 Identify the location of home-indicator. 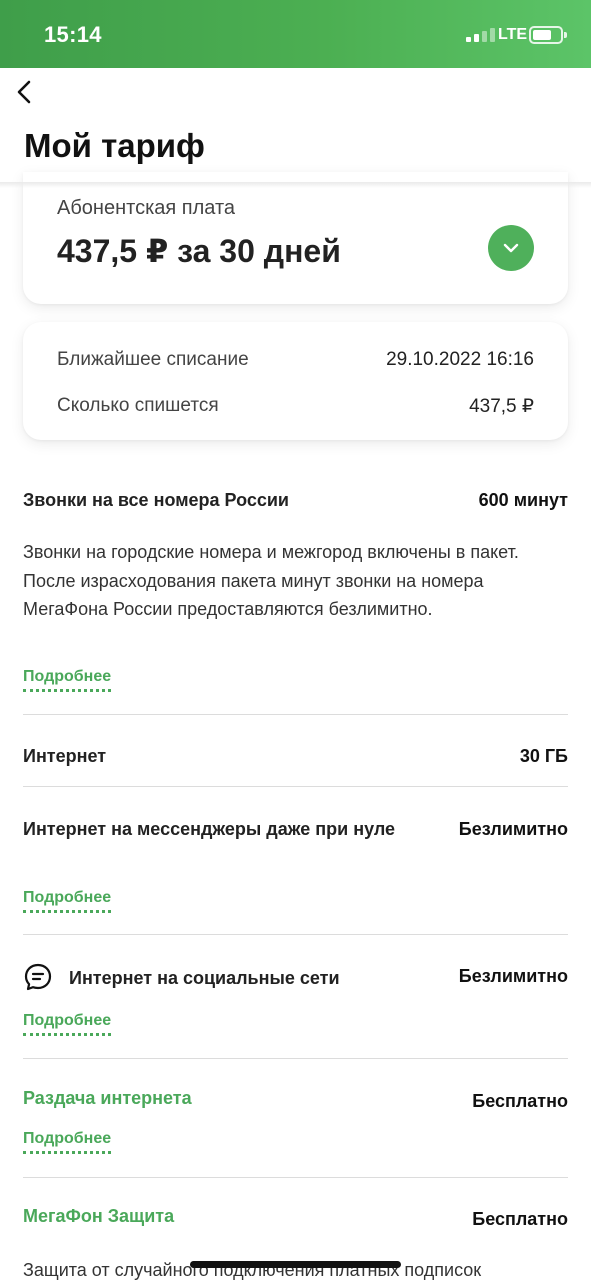
(295, 1264).